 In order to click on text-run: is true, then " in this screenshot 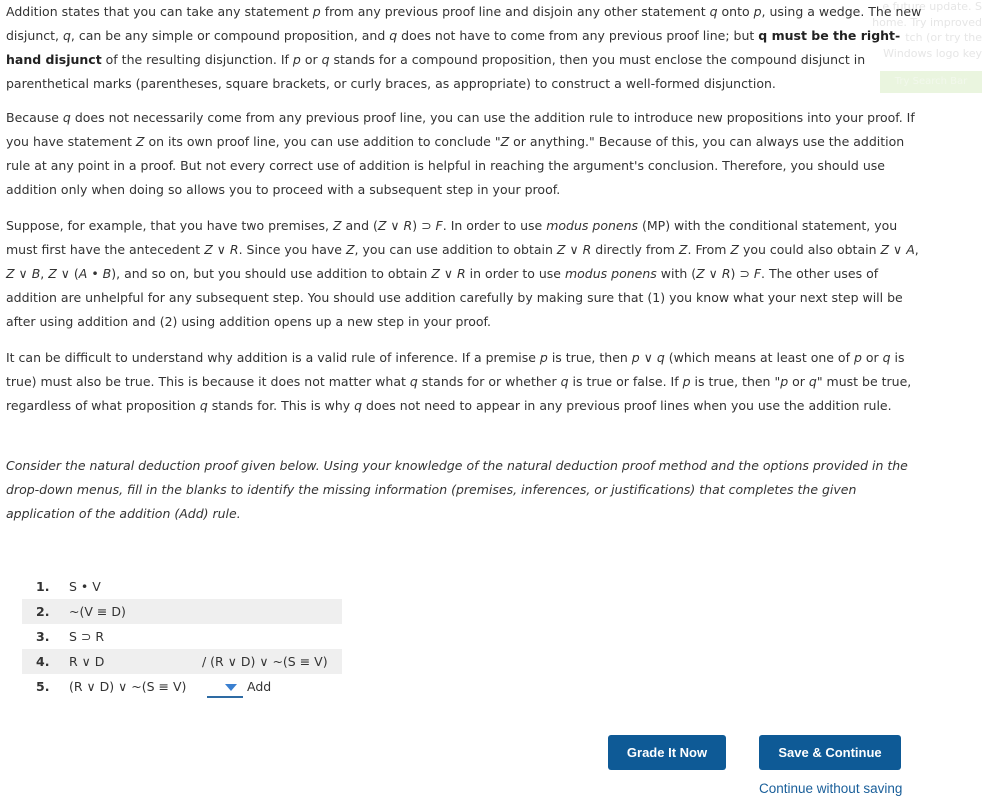, I will do `click(735, 381)`.